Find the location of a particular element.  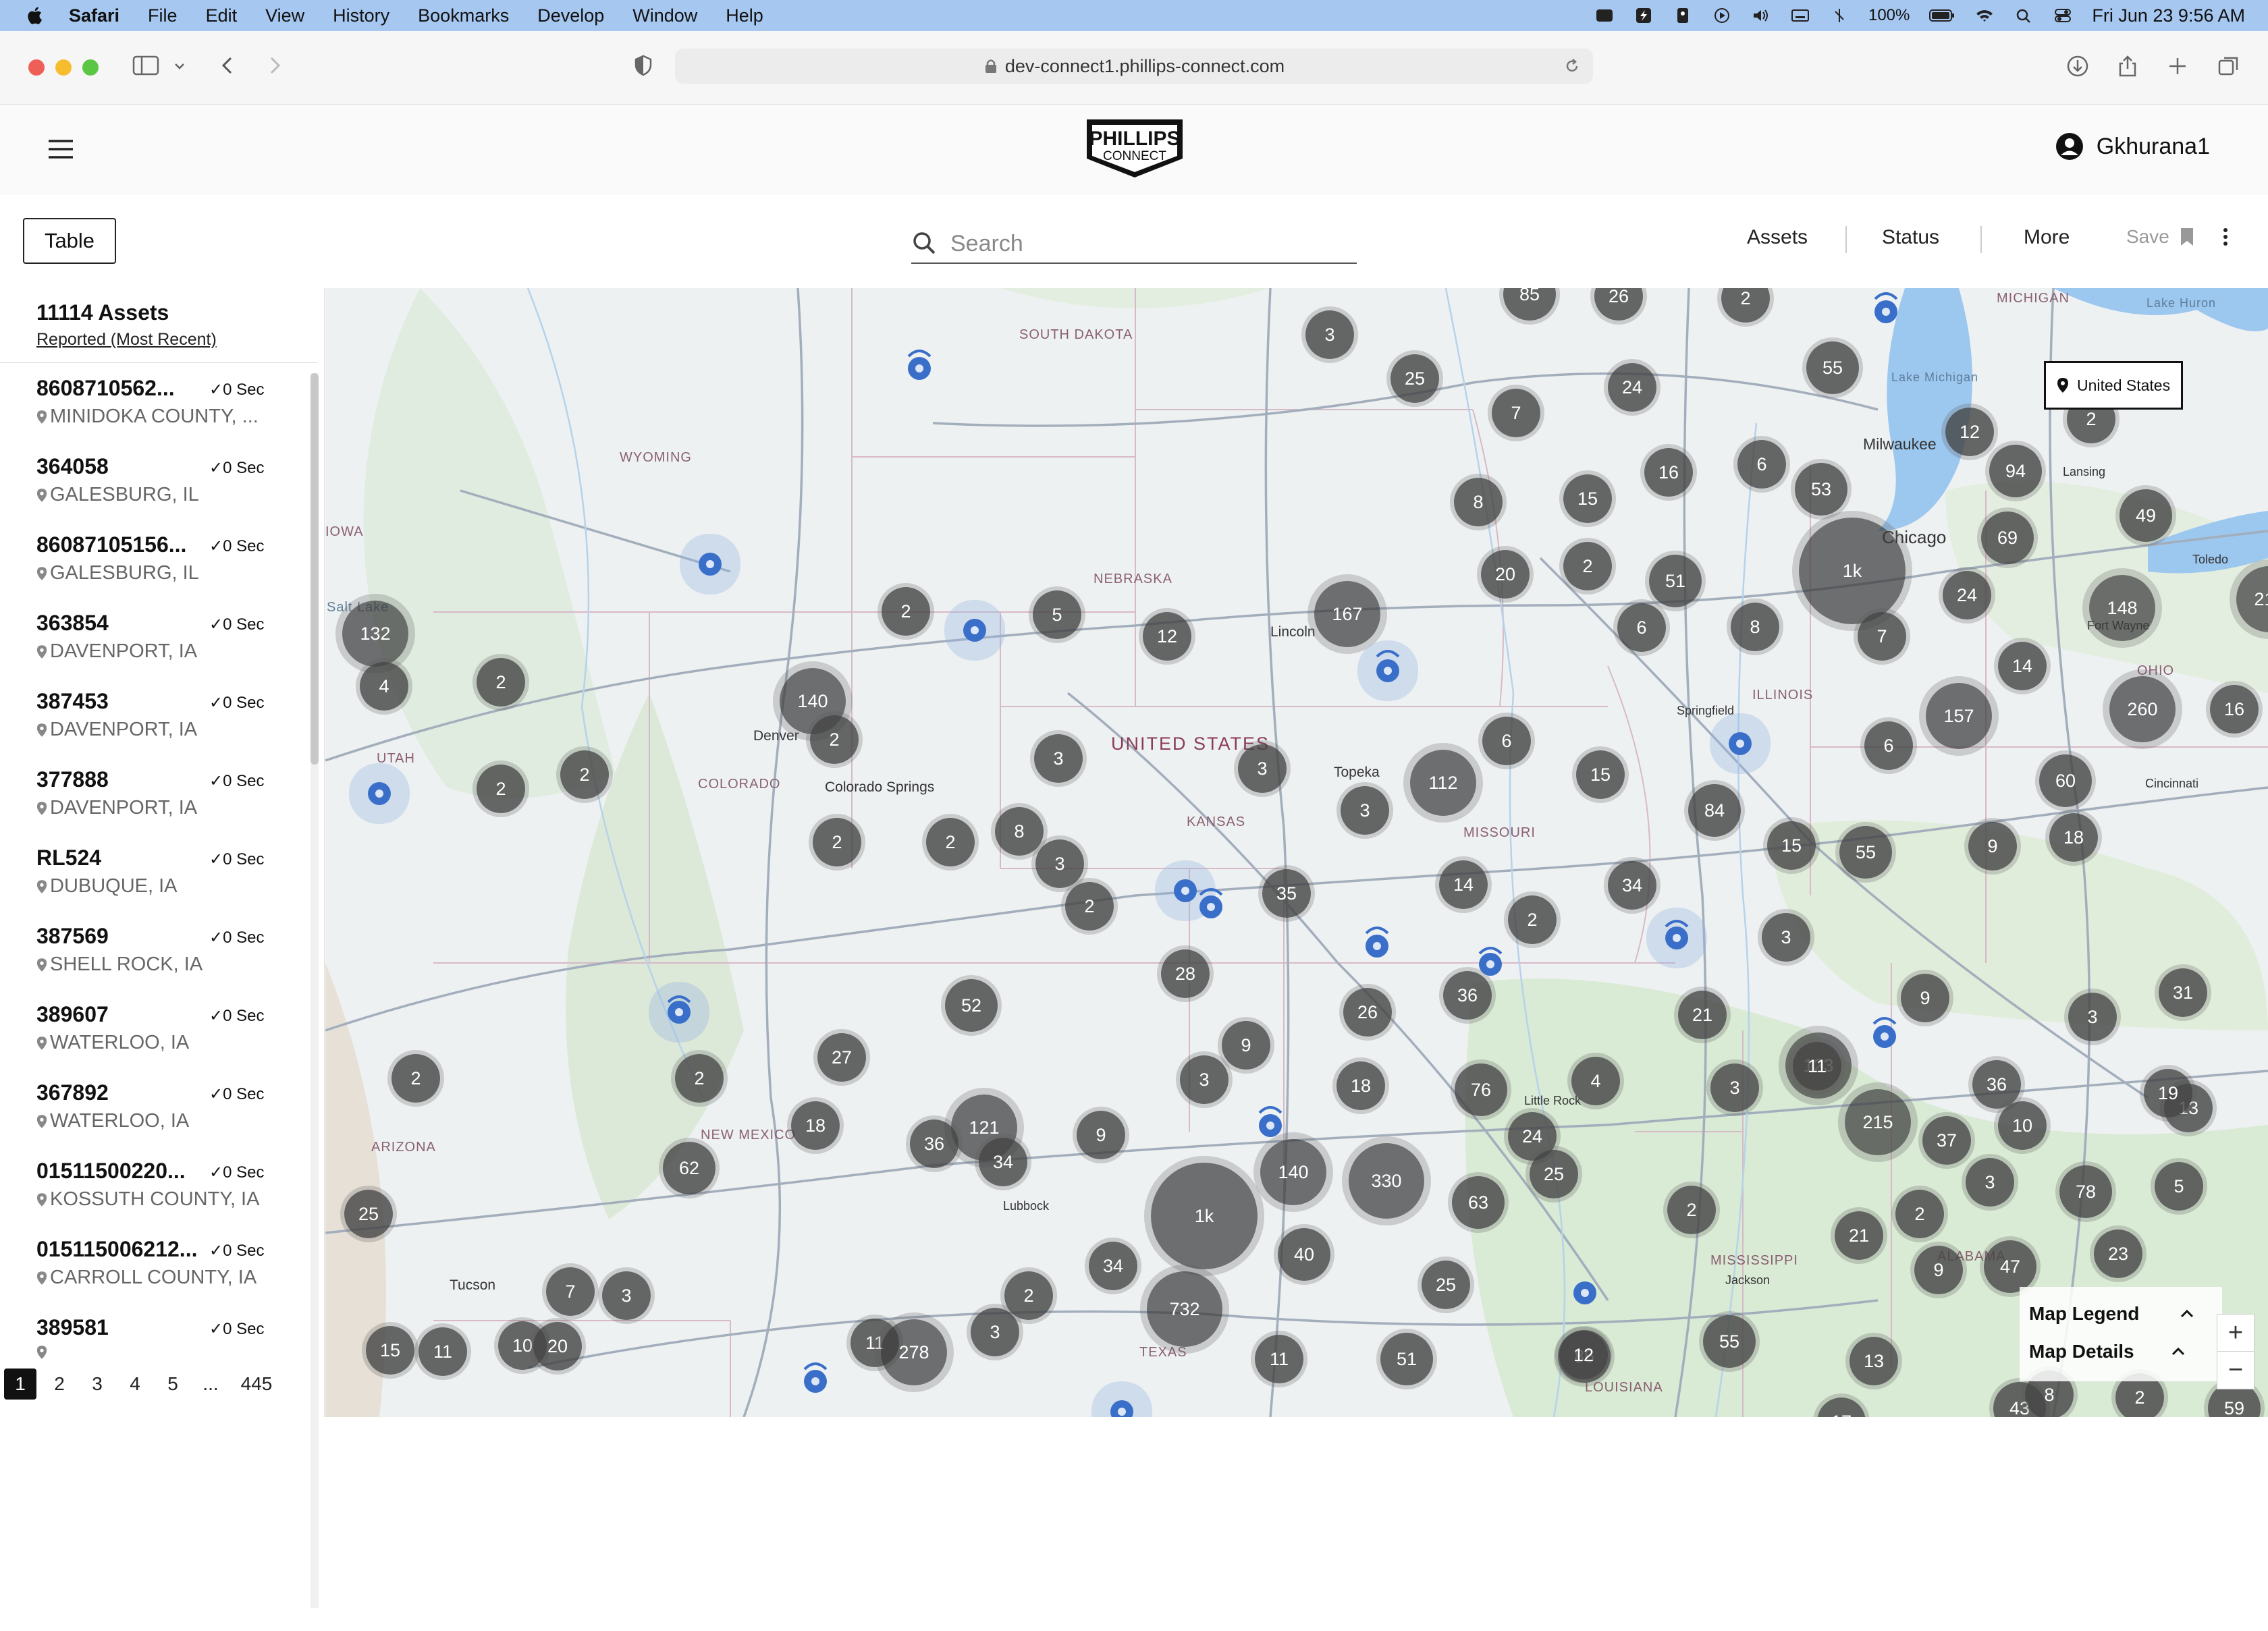

asset-cluster-marker: 84 is located at coordinates (1714, 810).